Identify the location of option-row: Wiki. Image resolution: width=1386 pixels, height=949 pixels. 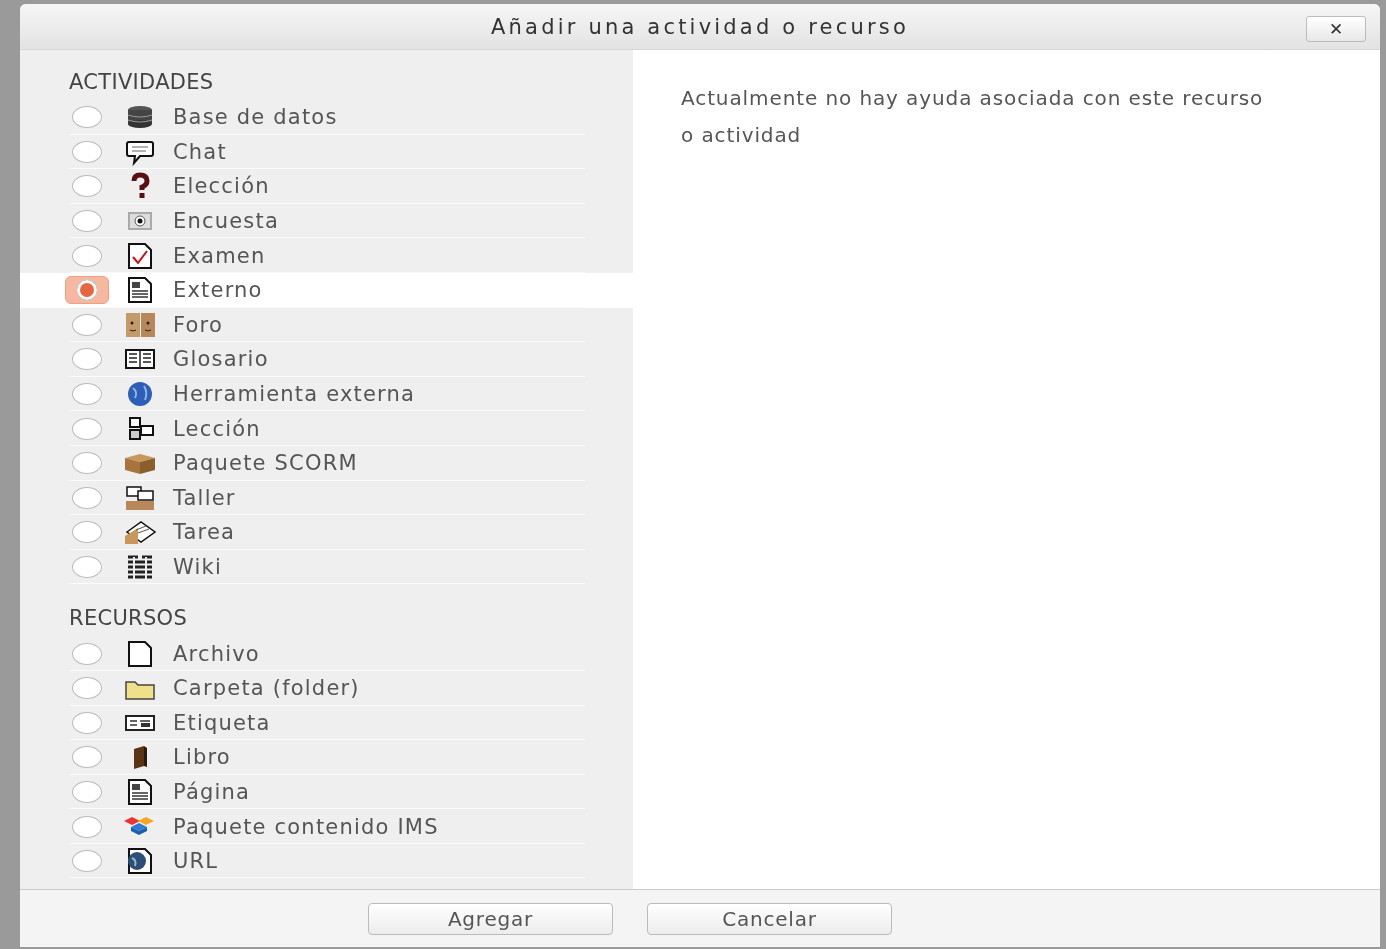
(326, 567).